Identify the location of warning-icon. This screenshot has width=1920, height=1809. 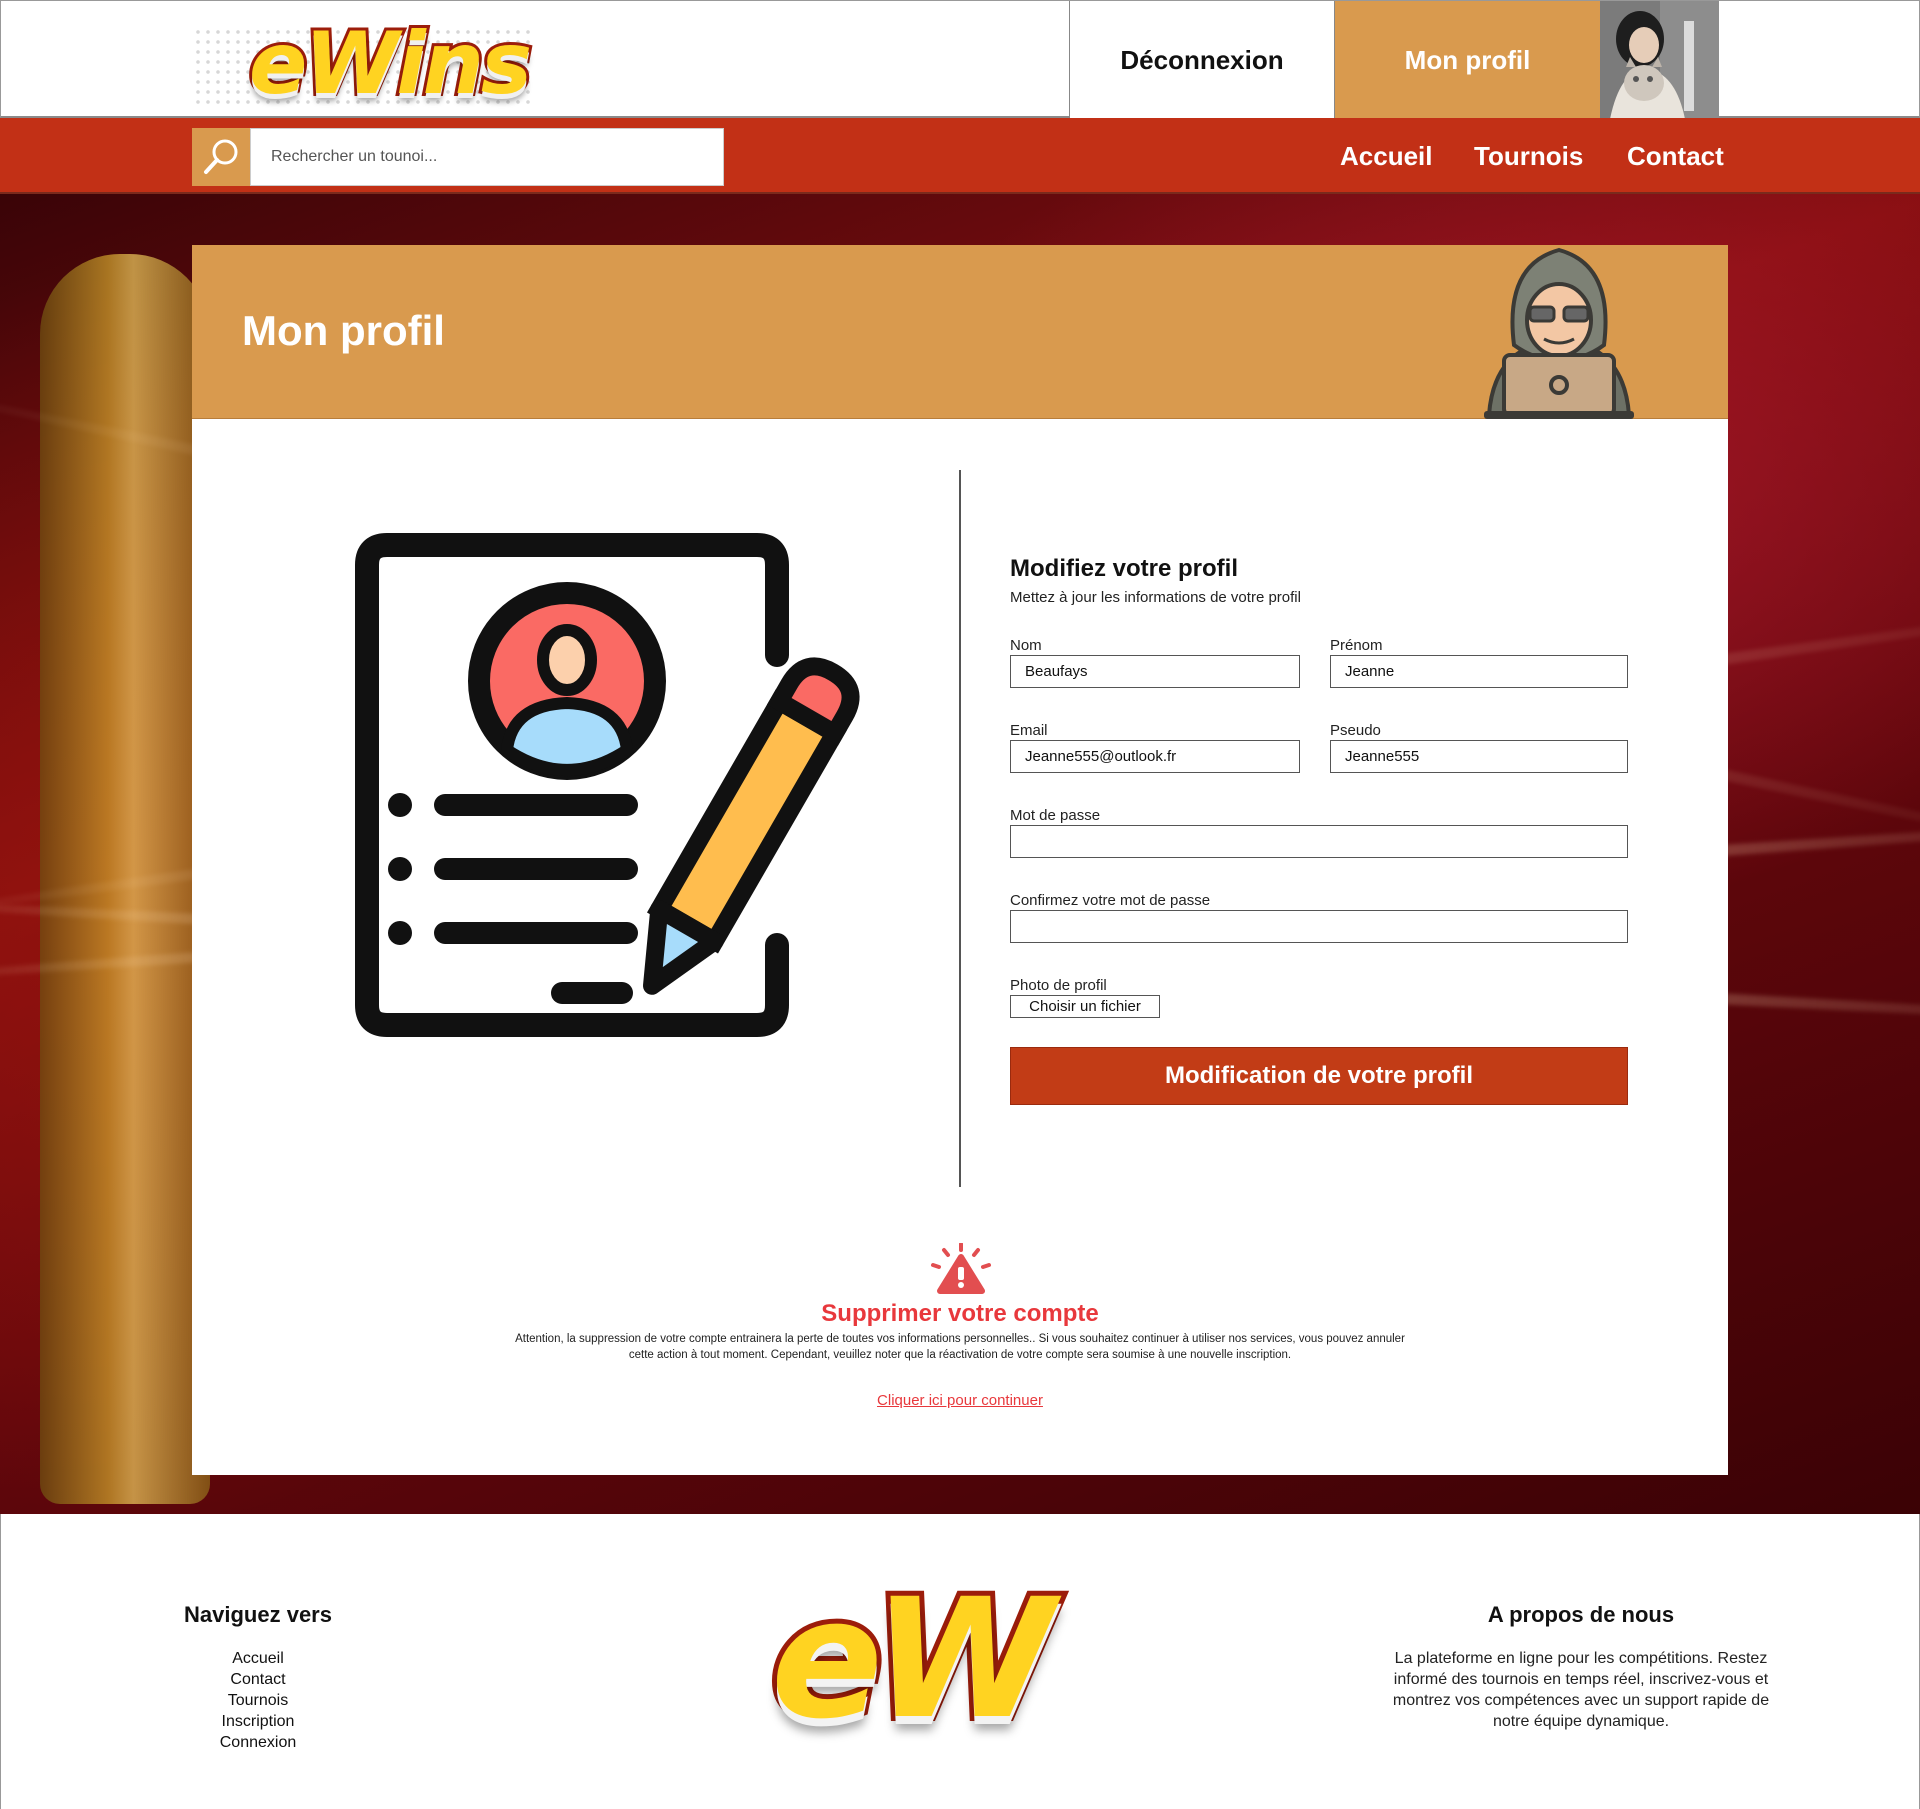
(961, 1268).